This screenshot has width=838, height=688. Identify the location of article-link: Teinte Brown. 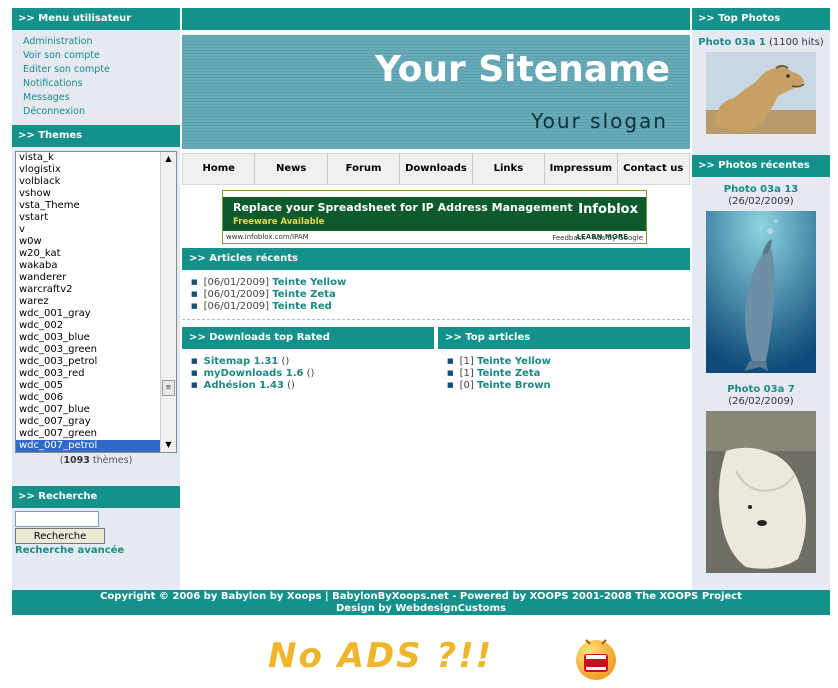
(514, 385).